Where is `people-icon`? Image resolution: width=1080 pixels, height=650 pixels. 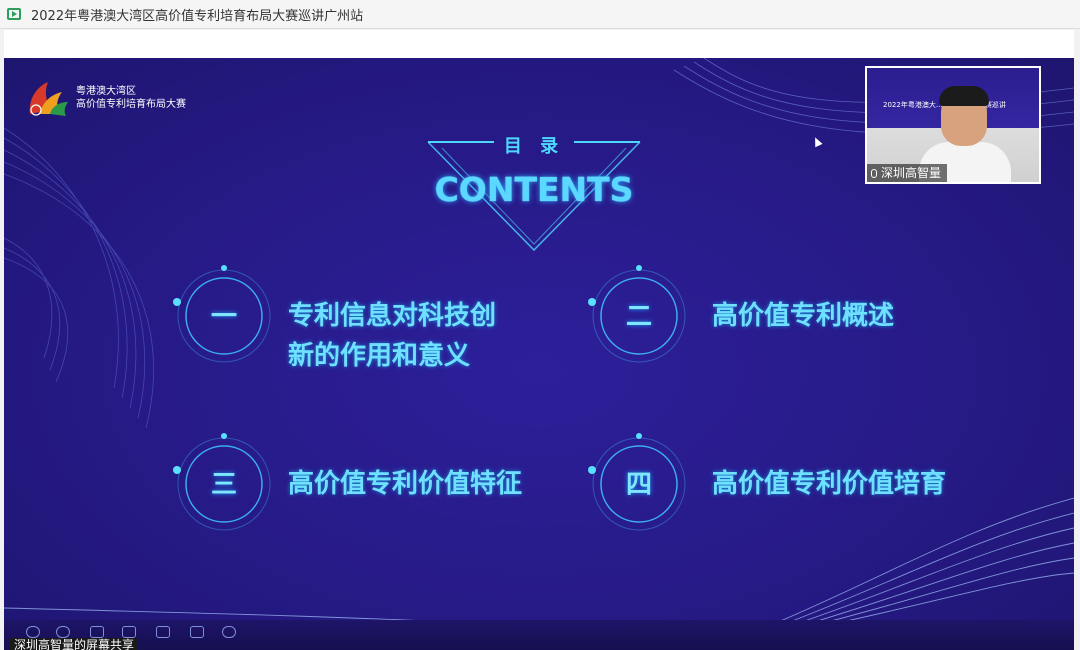 people-icon is located at coordinates (129, 632).